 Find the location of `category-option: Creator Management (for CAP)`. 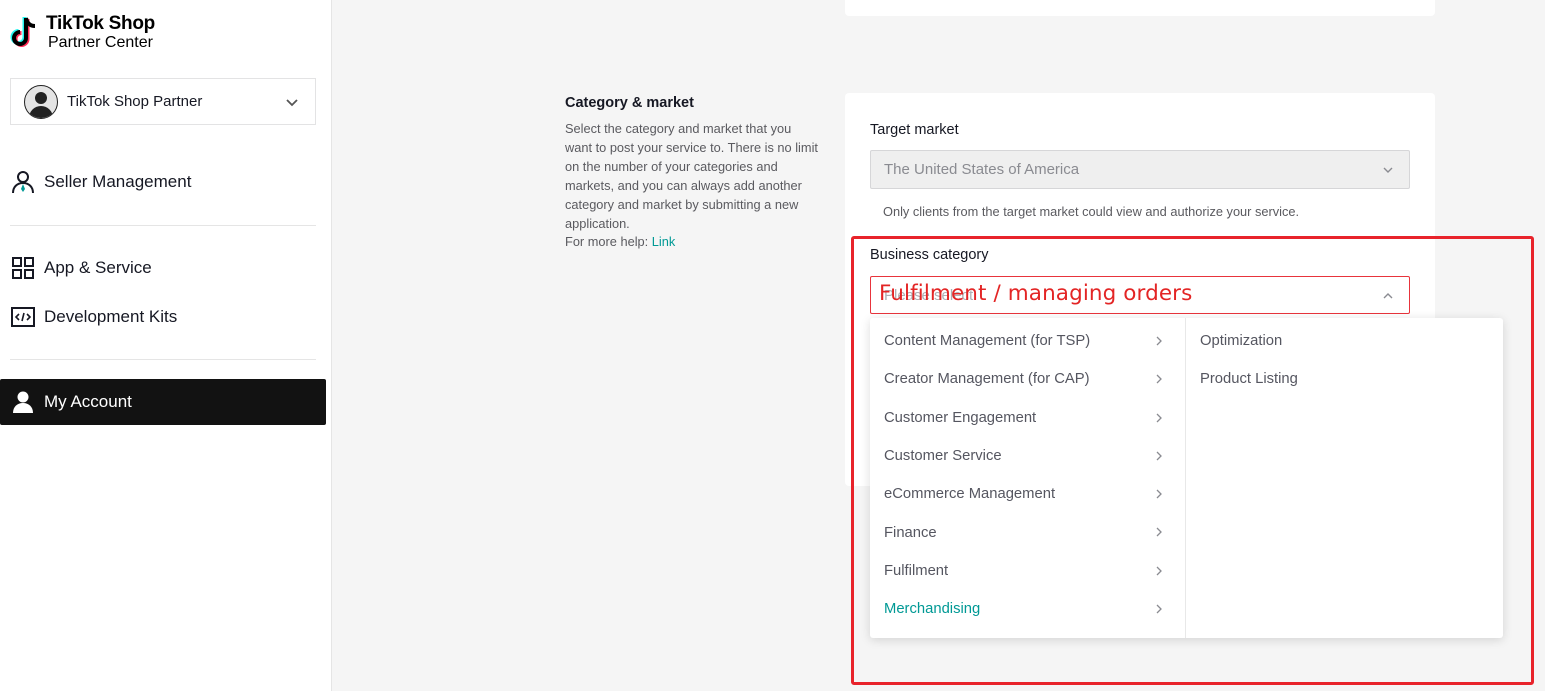

category-option: Creator Management (for CAP) is located at coordinates (1027, 379).